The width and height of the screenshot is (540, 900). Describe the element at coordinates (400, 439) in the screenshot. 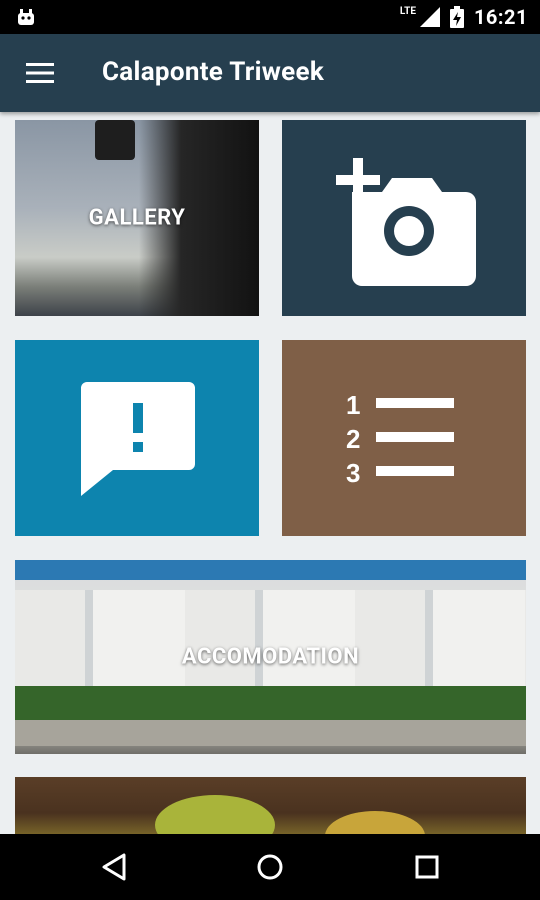

I see `numbered-list-icon: 1 2 3` at that location.